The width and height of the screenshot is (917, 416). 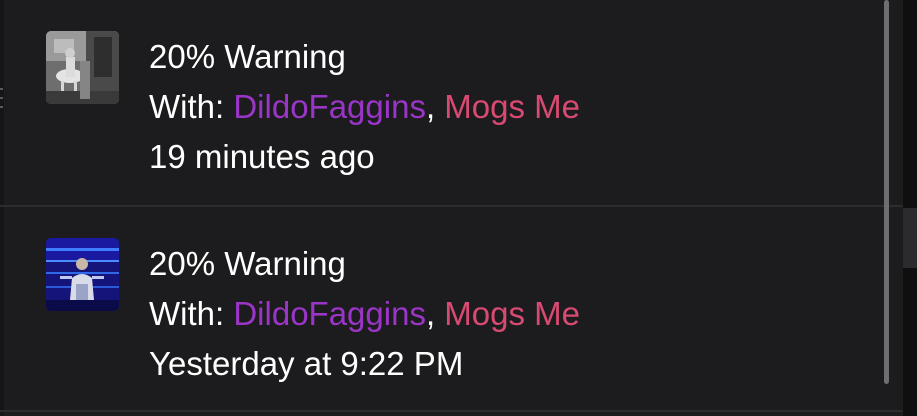 What do you see at coordinates (910, 238) in the screenshot?
I see `right-gutter-panel` at bounding box center [910, 238].